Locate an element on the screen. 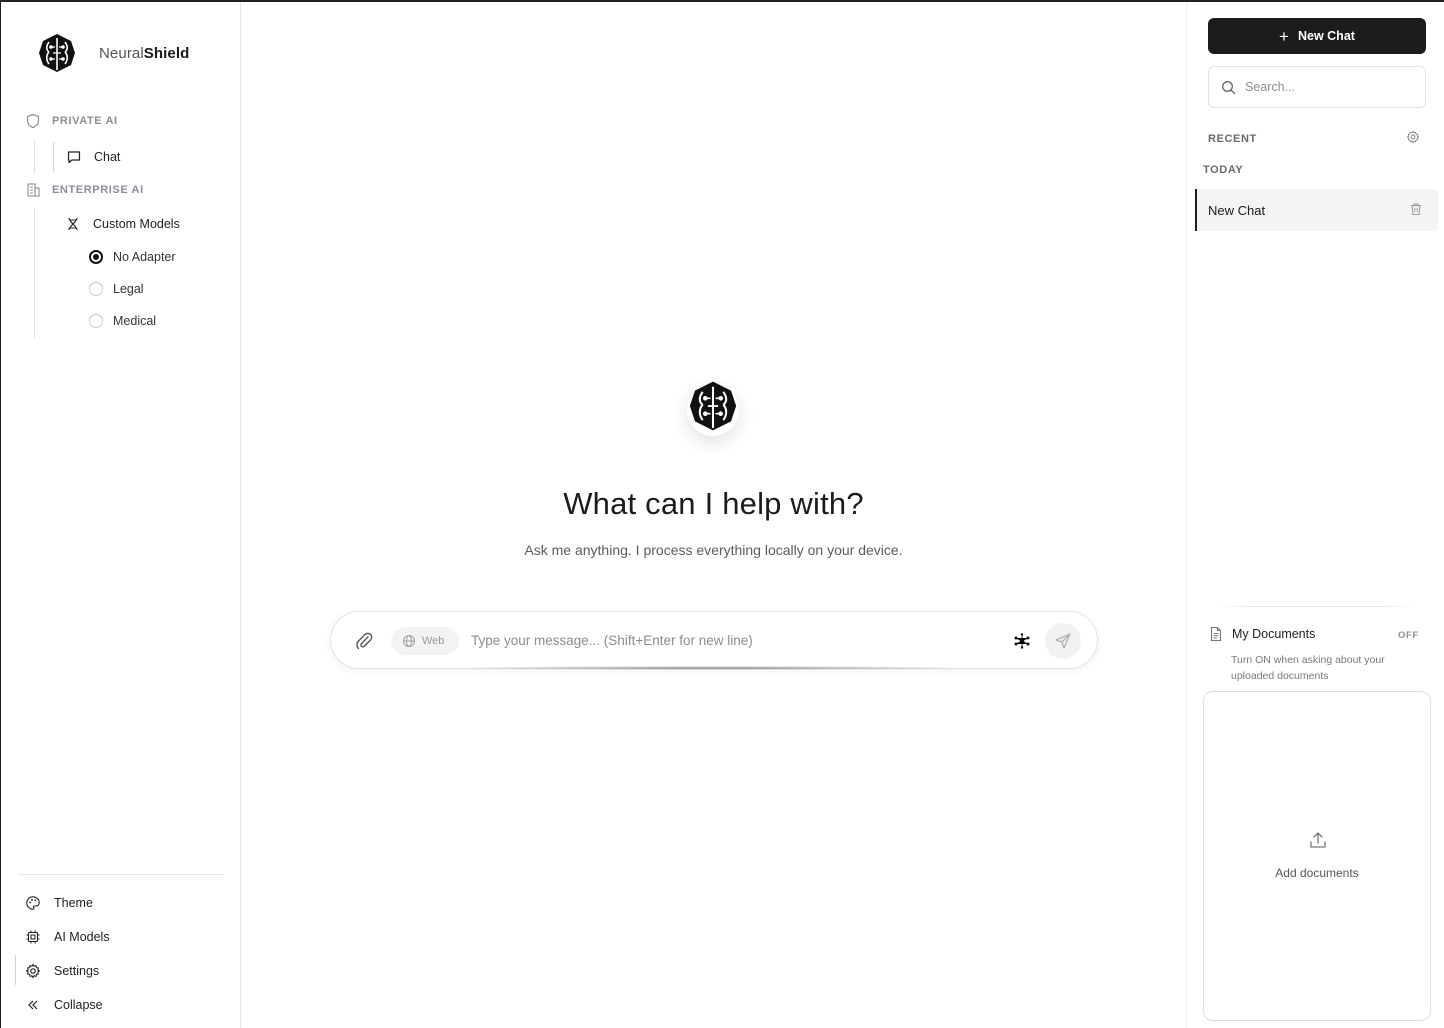 The image size is (1444, 1028). adapter-label: Legal is located at coordinates (128, 289).